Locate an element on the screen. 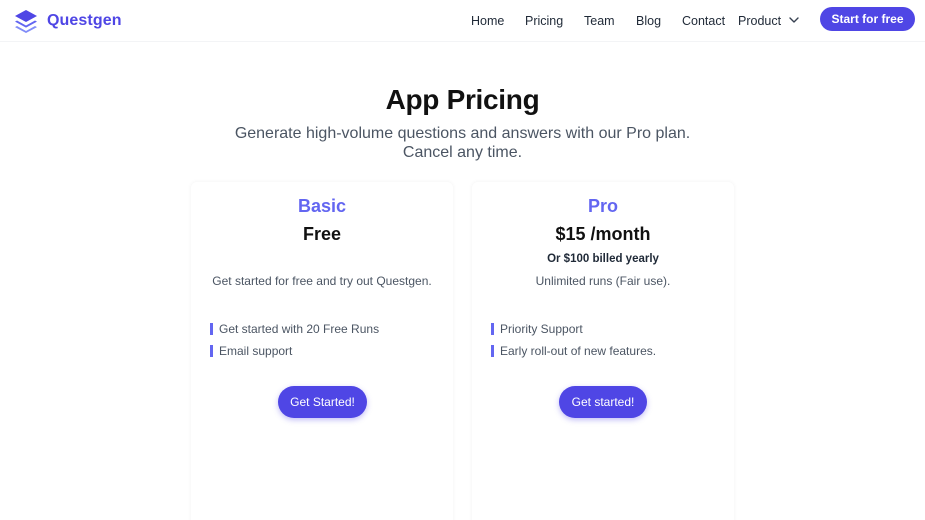  nav-contact: Contact is located at coordinates (703, 21).